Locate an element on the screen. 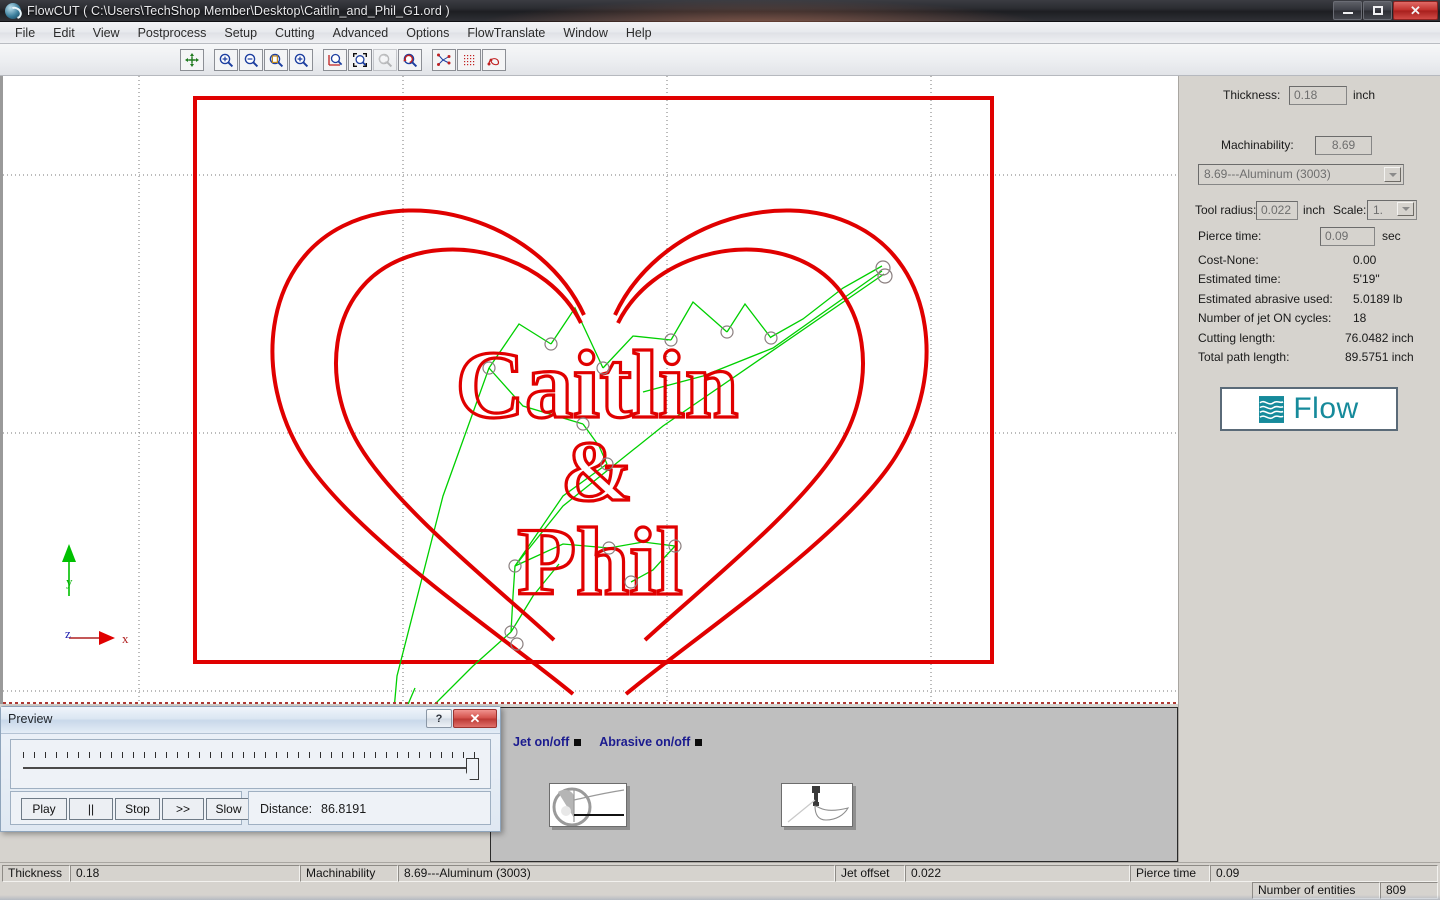 Image resolution: width=1440 pixels, height=900 pixels. status-thickness-value: 0.18 is located at coordinates (185, 873).